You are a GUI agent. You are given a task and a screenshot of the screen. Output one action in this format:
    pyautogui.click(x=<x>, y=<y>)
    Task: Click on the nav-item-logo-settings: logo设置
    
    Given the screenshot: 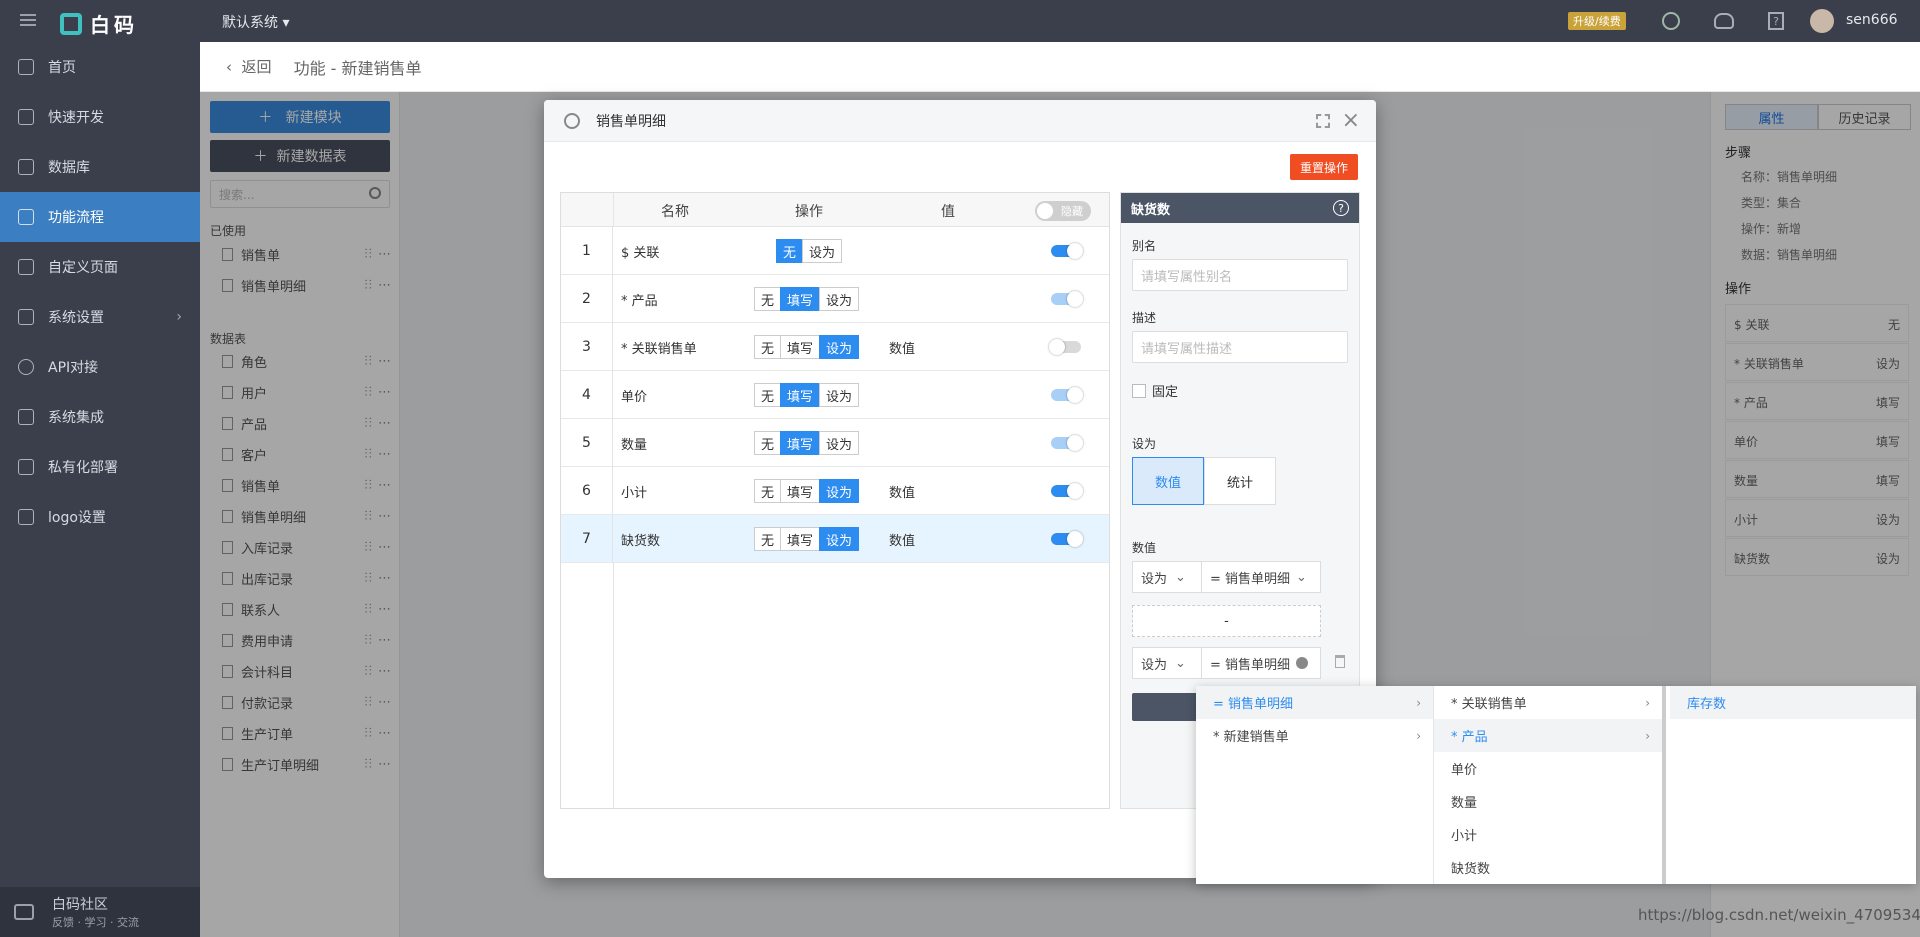 What is the action you would take?
    pyautogui.click(x=100, y=517)
    